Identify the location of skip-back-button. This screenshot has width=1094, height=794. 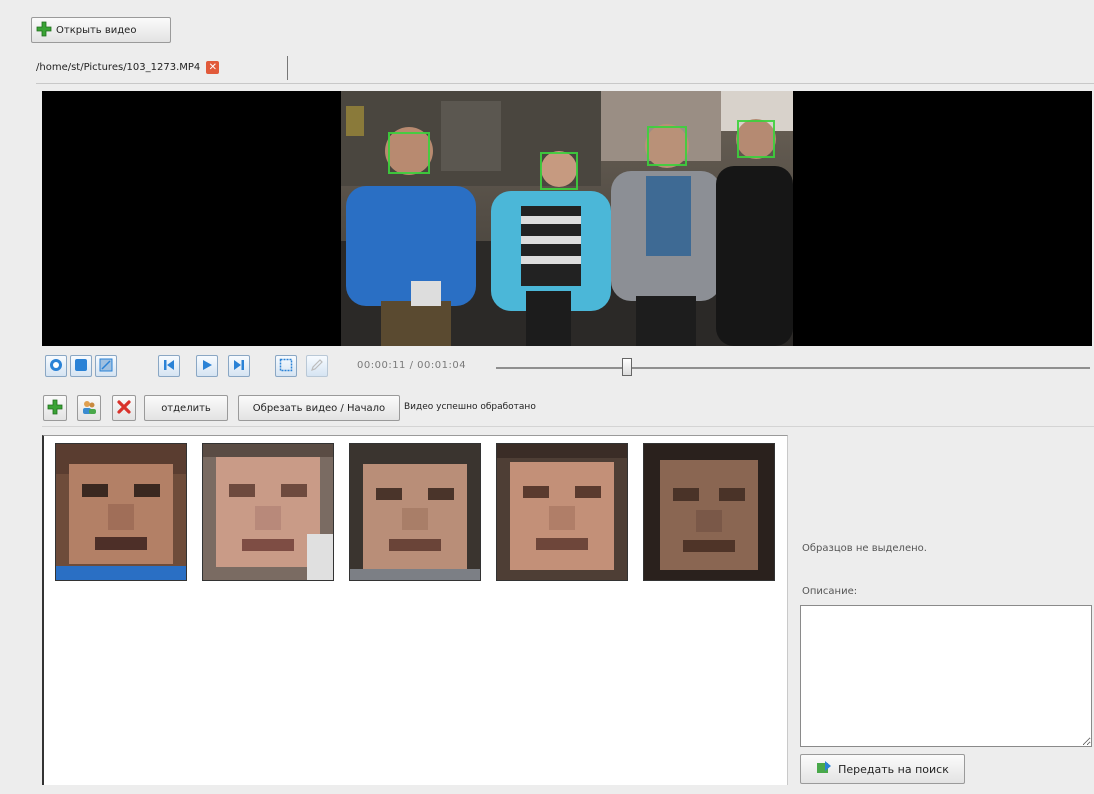
(169, 366).